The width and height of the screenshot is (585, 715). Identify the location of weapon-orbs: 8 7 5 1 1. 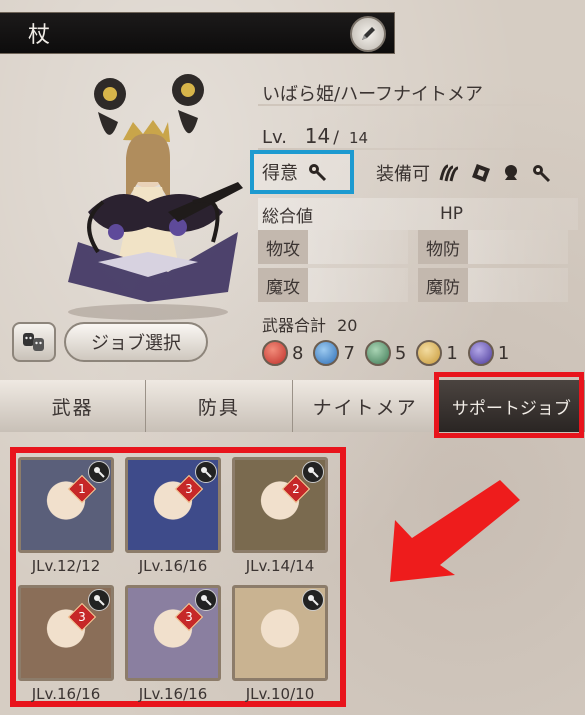
(385, 353).